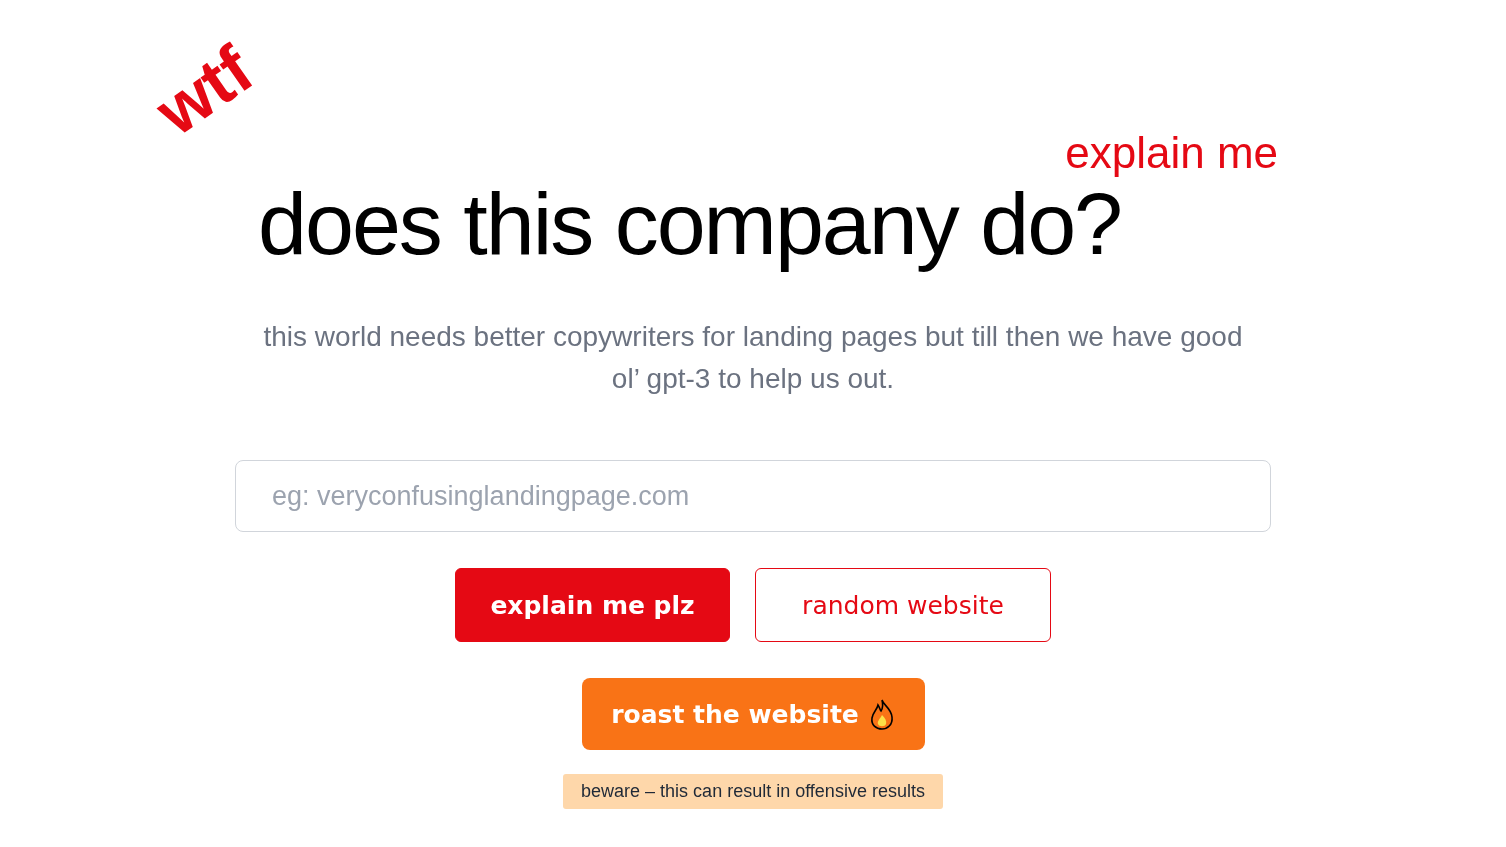  I want to click on roast-button: roast the website, so click(753, 714).